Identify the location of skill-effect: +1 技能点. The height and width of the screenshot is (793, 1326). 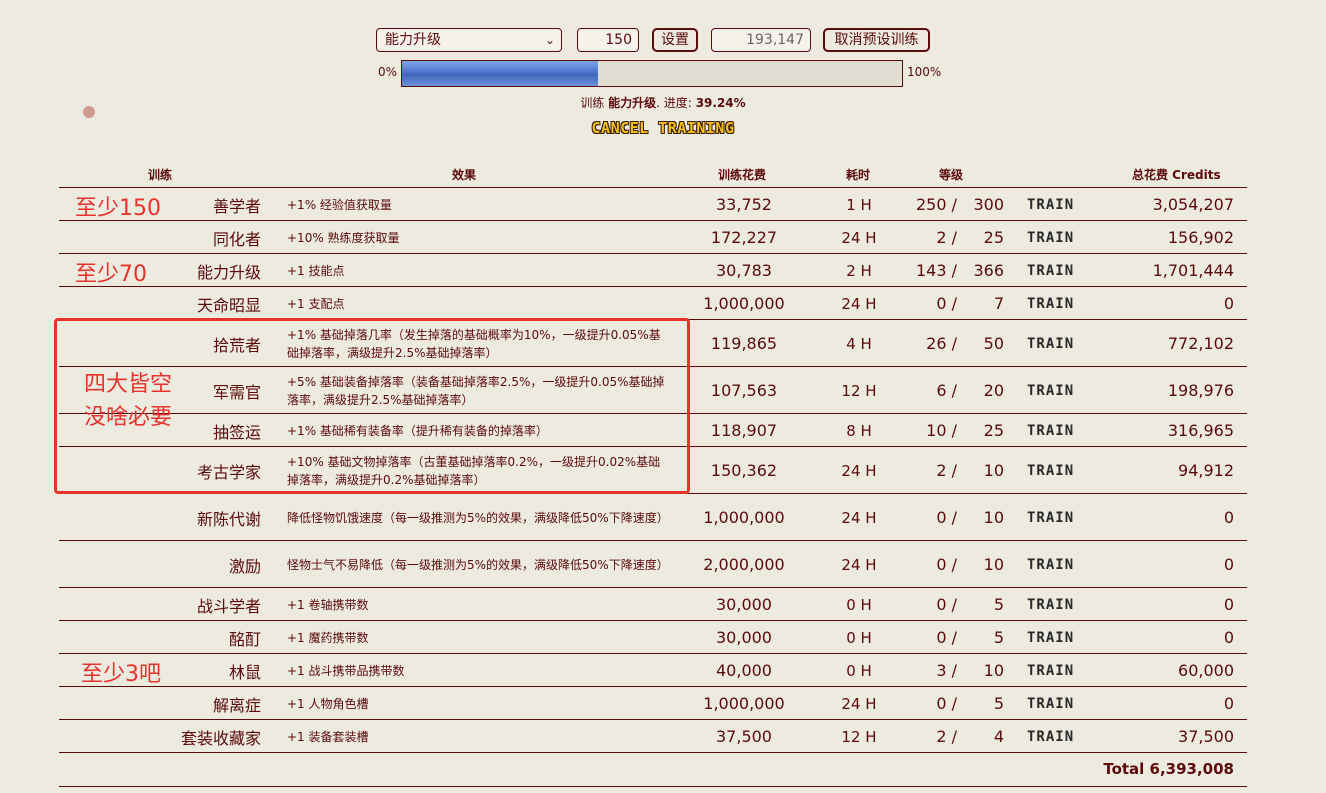
(316, 270).